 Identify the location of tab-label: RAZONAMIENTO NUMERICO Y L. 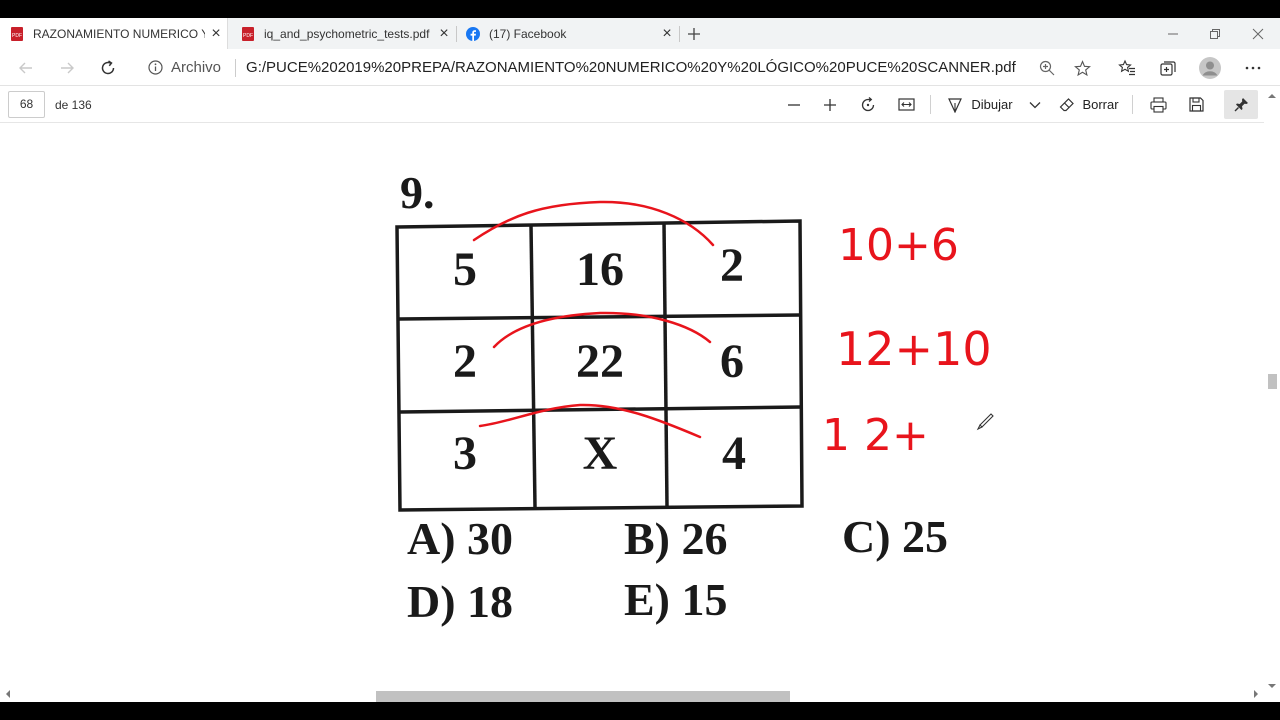
(119, 33).